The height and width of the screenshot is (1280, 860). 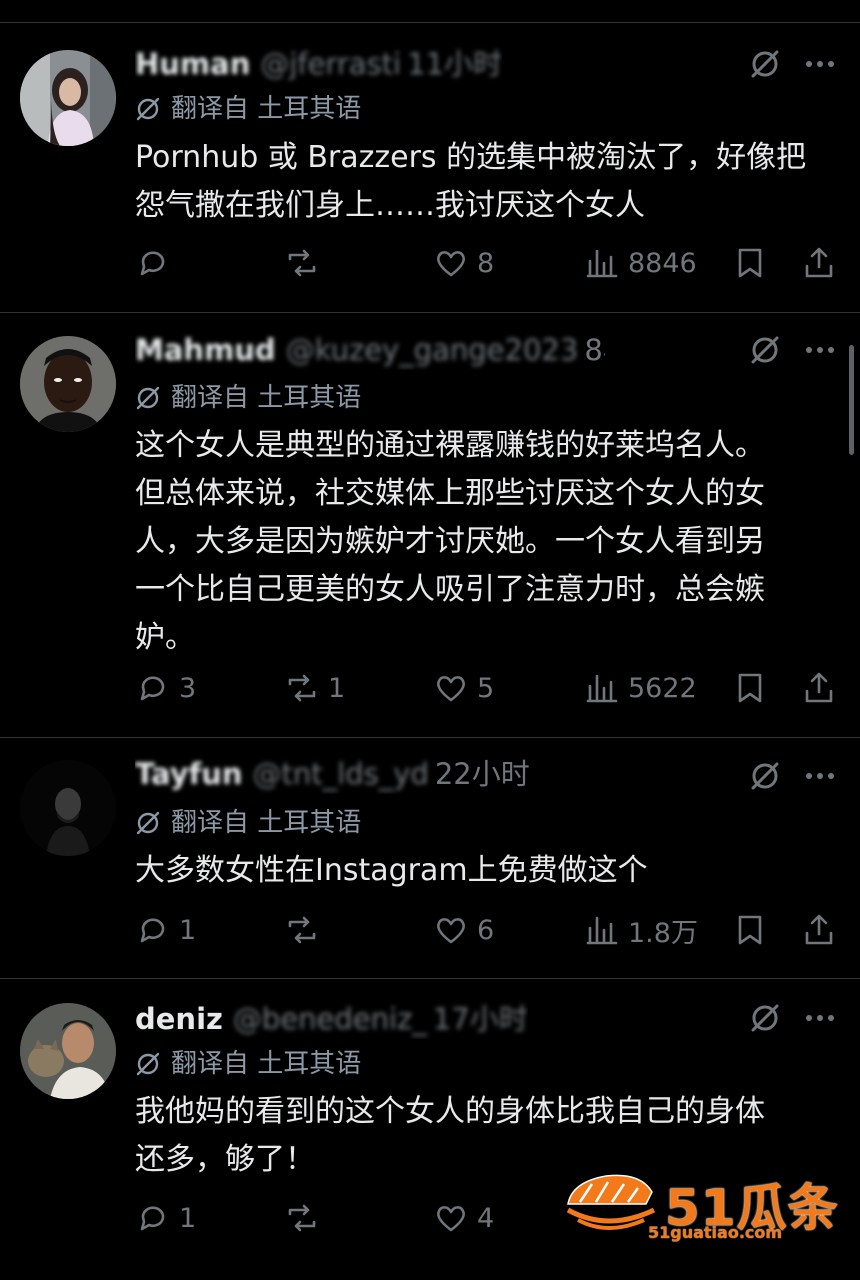 What do you see at coordinates (663, 933) in the screenshot?
I see `views-count: 1.8万` at bounding box center [663, 933].